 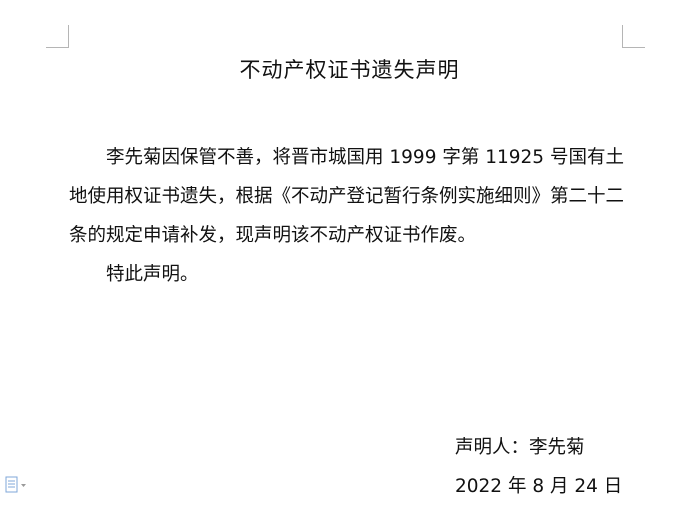 I want to click on closing-paragraph: 特此声明。, so click(x=152, y=274).